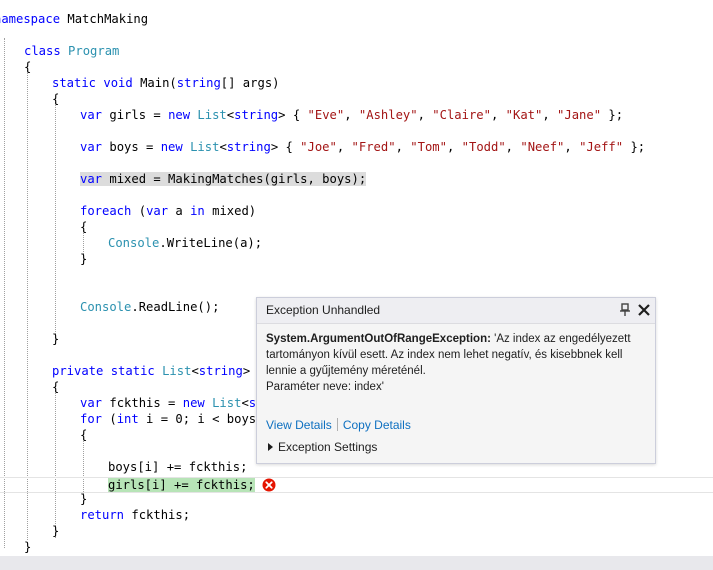 Image resolution: width=713 pixels, height=570 pixels. What do you see at coordinates (625, 310) in the screenshot?
I see `pin-icon` at bounding box center [625, 310].